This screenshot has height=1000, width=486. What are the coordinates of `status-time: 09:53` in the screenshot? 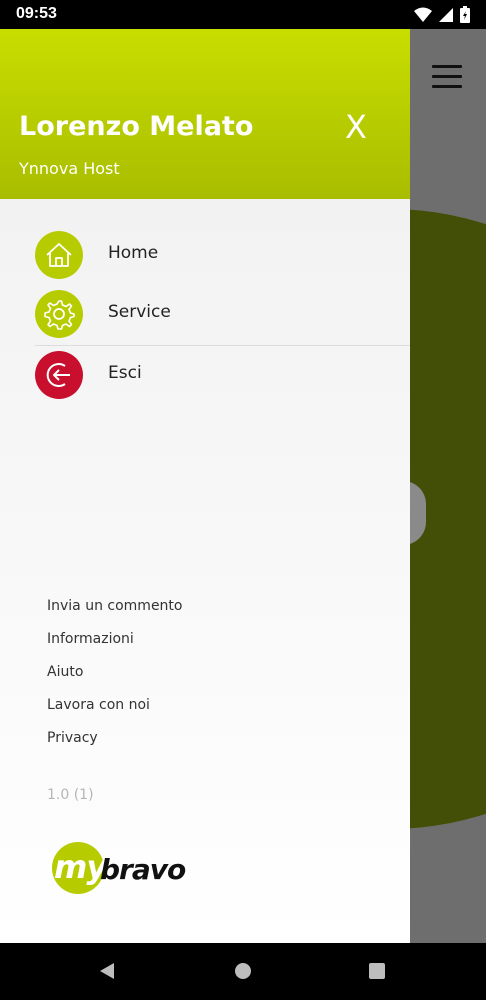 It's located at (36, 13).